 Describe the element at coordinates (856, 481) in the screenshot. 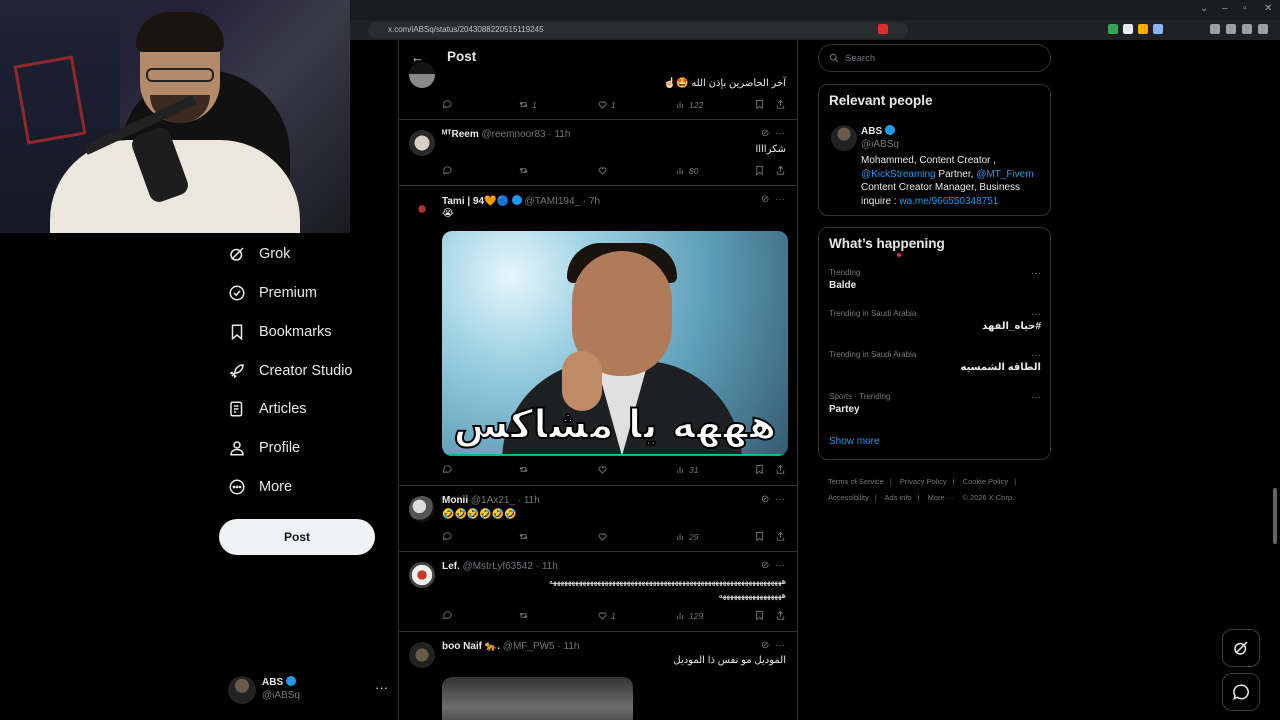

I see `footer-link: Terms of Service` at that location.